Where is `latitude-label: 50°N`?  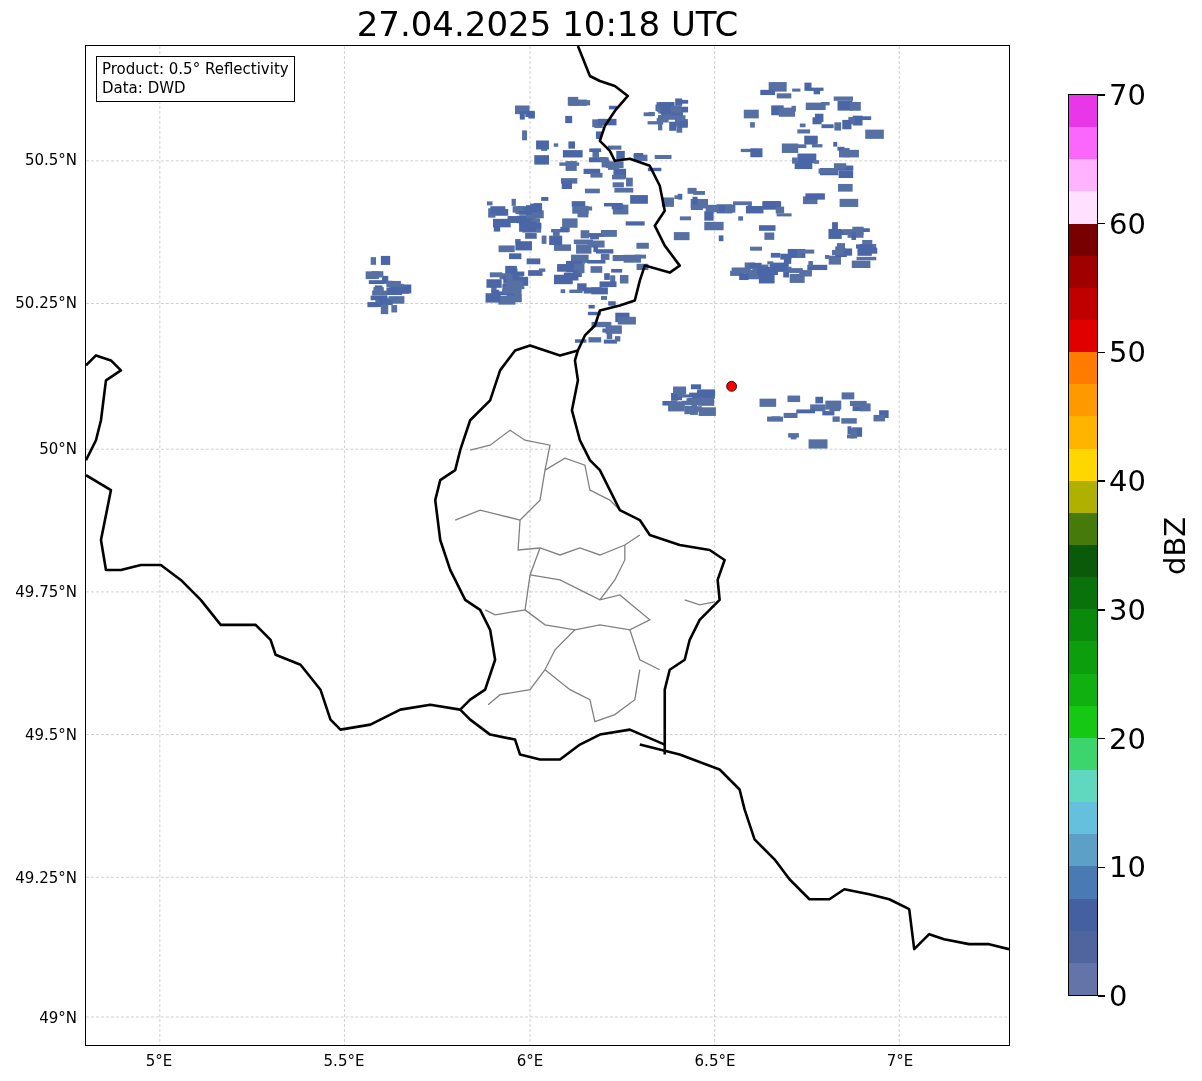 latitude-label: 50°N is located at coordinates (58, 449).